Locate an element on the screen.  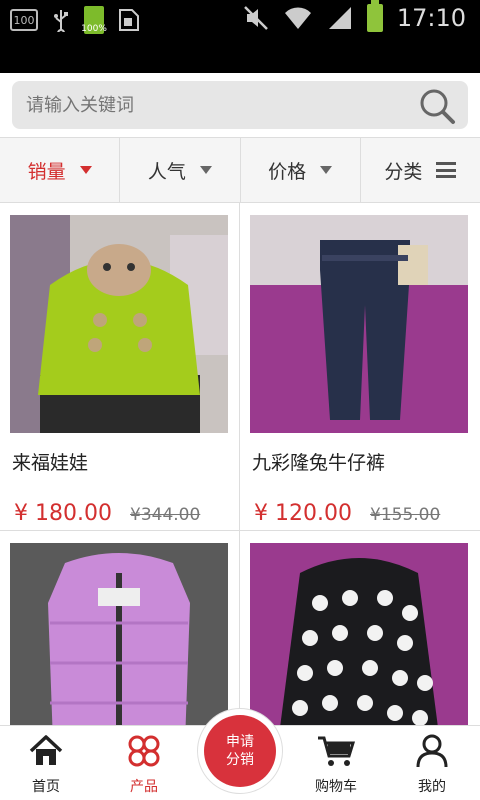
apply-distribution-button: 申请 分销 is located at coordinates (240, 751).